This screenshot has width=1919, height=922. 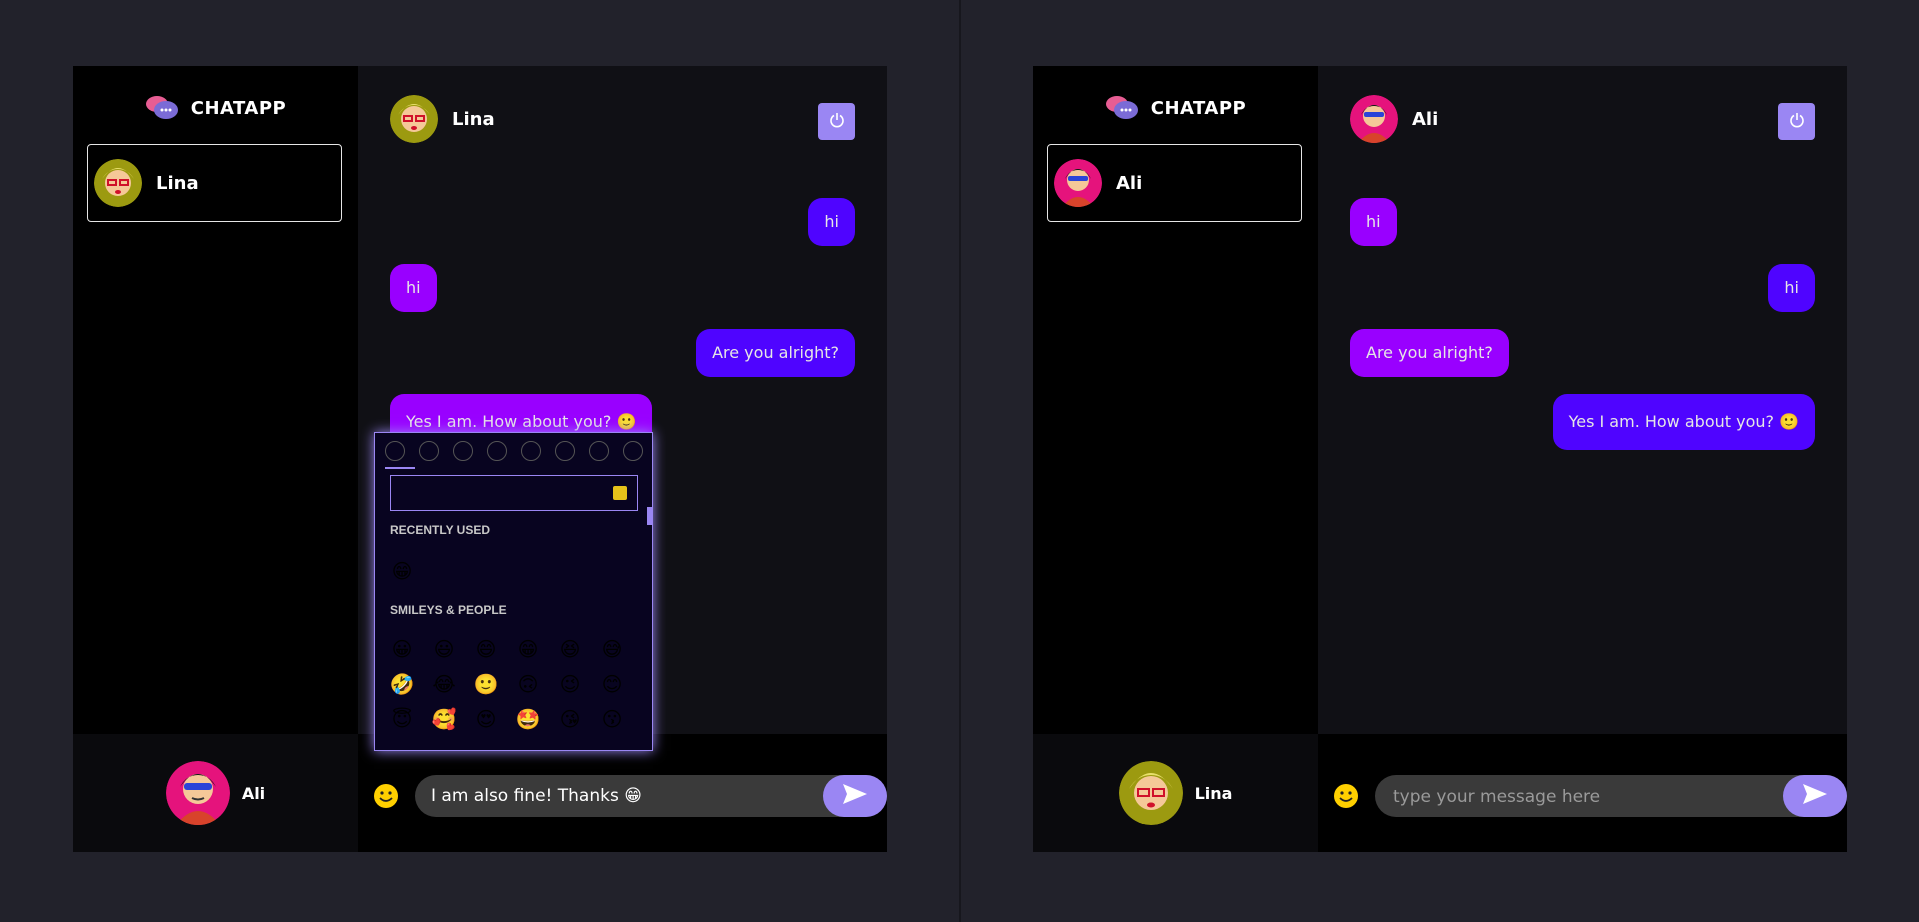 I want to click on emoji-option: 😗, so click(x=612, y=719).